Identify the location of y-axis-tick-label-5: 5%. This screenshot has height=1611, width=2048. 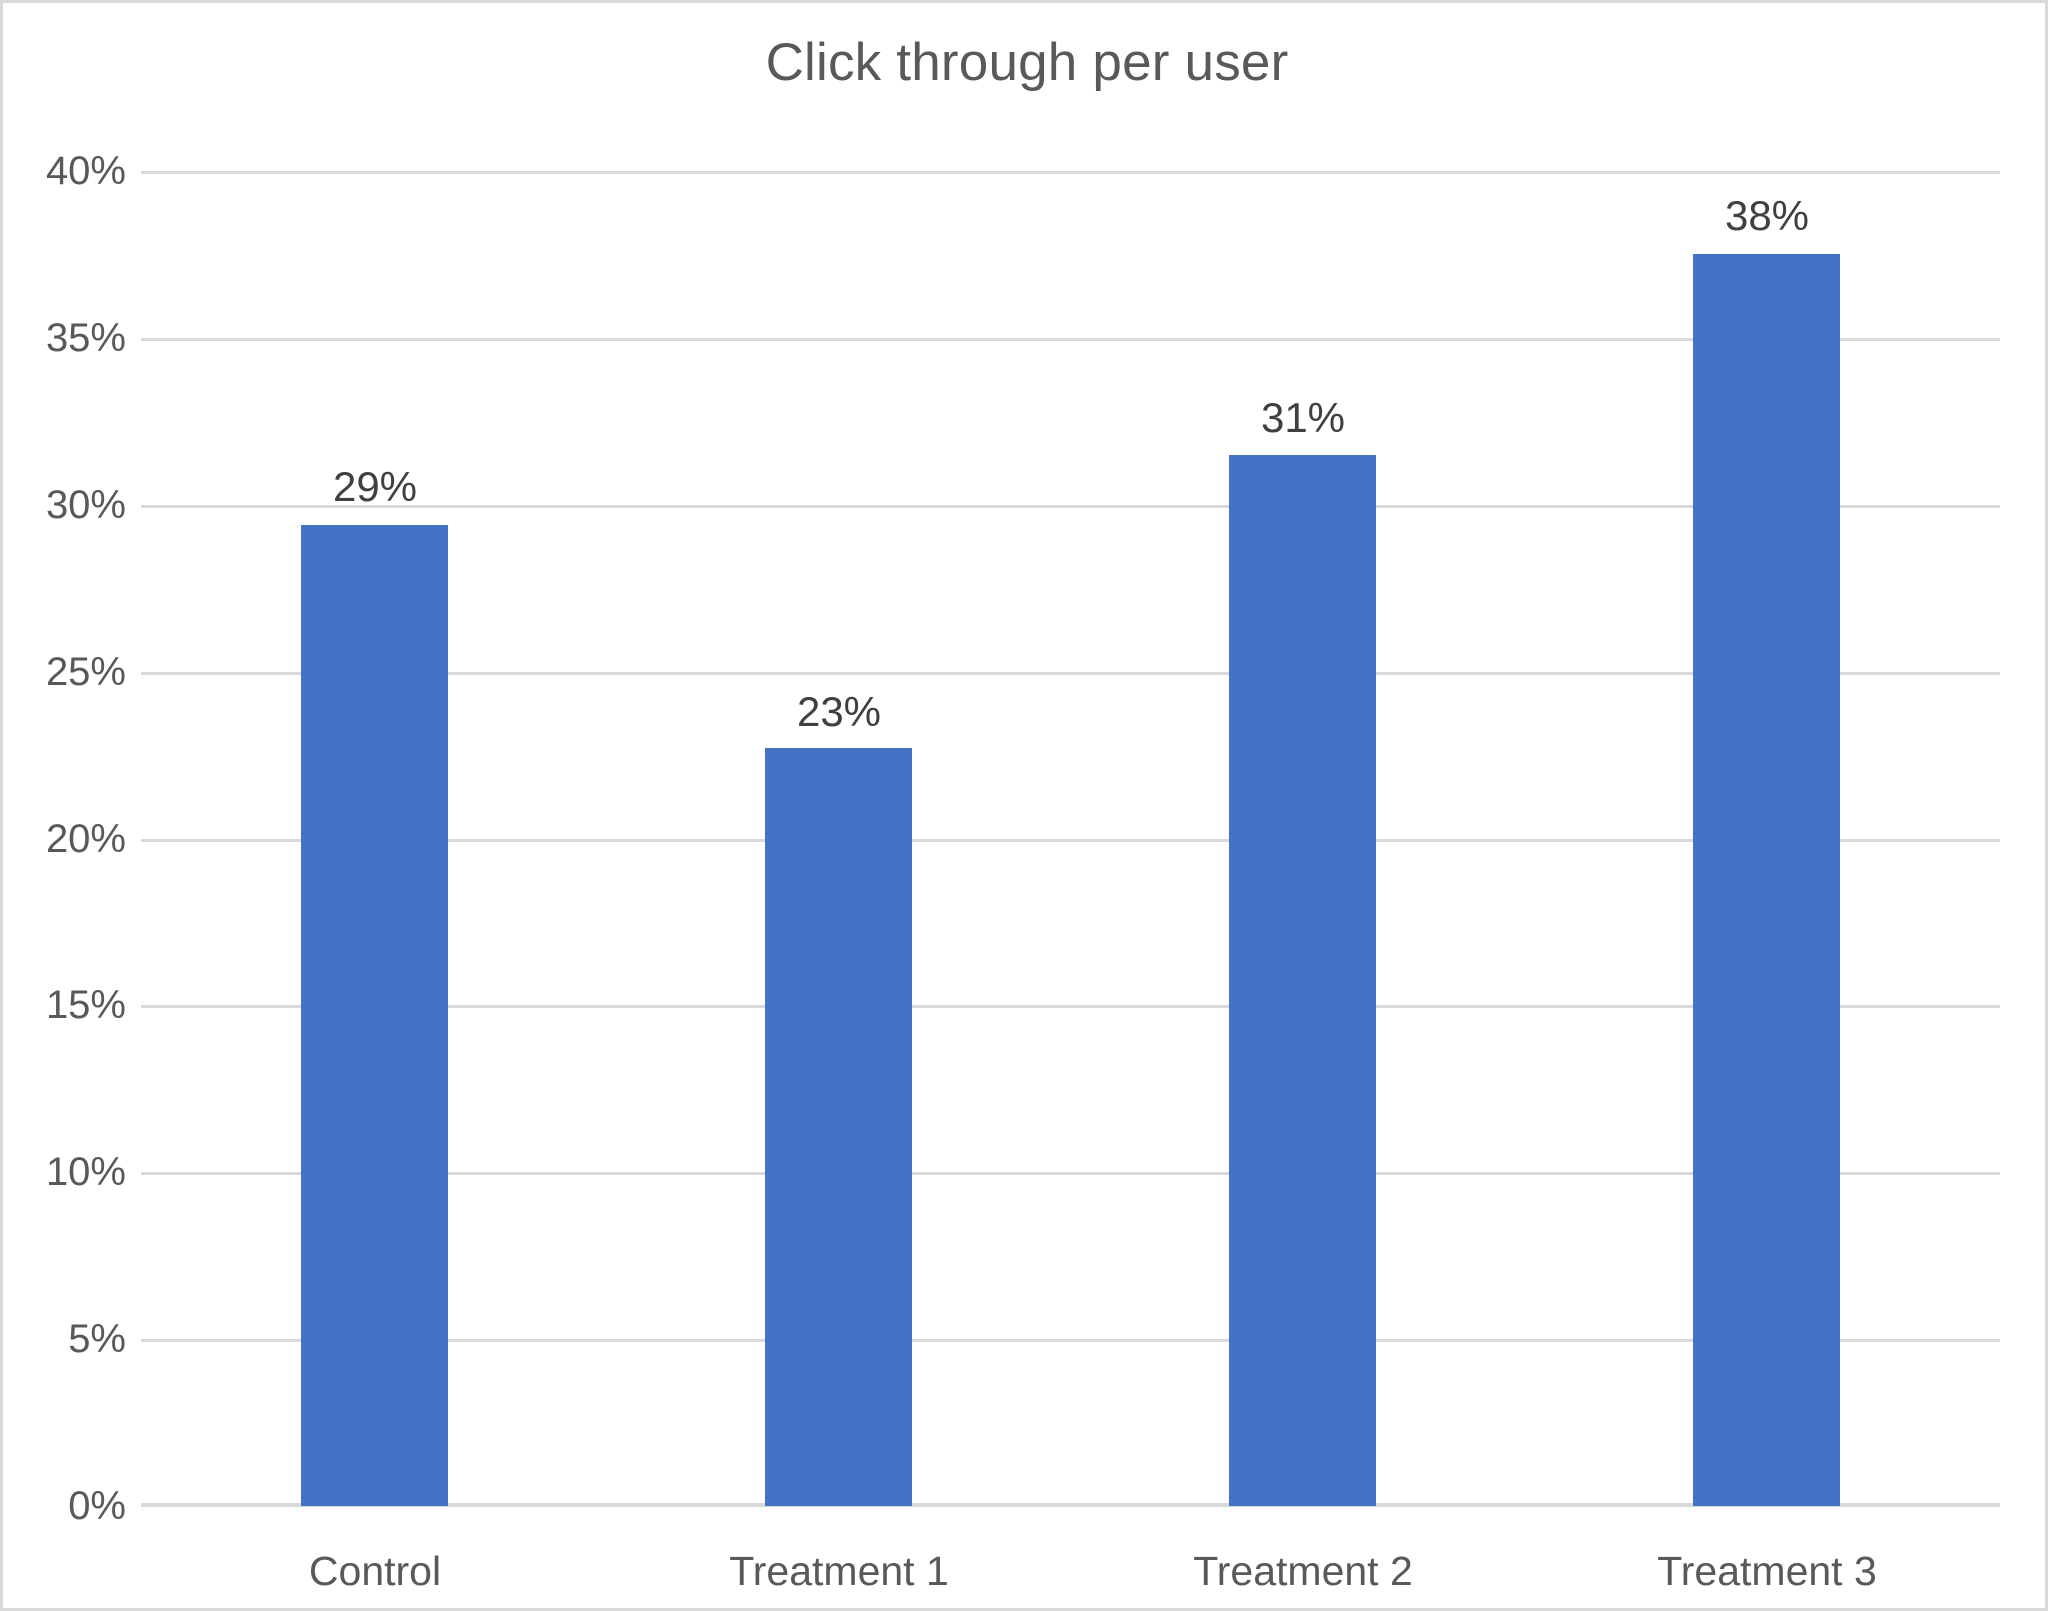
(97, 1339).